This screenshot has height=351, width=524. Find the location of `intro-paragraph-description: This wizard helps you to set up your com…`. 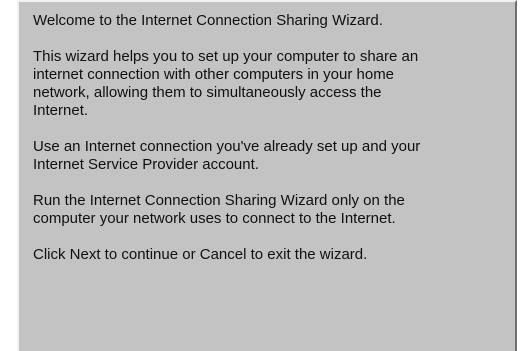

intro-paragraph-description: This wizard helps you to set up your com… is located at coordinates (226, 83).